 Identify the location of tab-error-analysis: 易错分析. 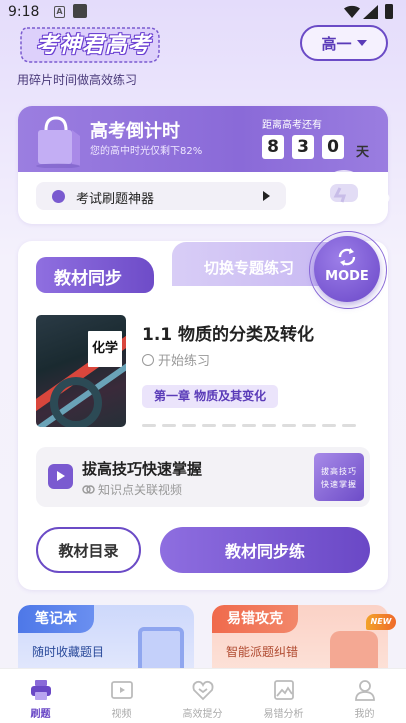
(283, 696).